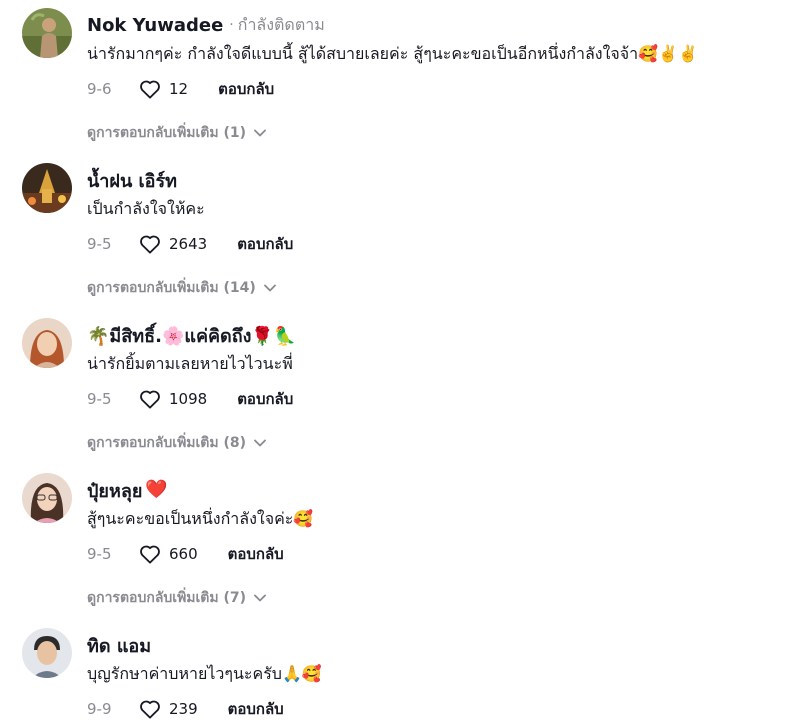 Image resolution: width=800 pixels, height=726 pixels. I want to click on like-count: 2643, so click(188, 244).